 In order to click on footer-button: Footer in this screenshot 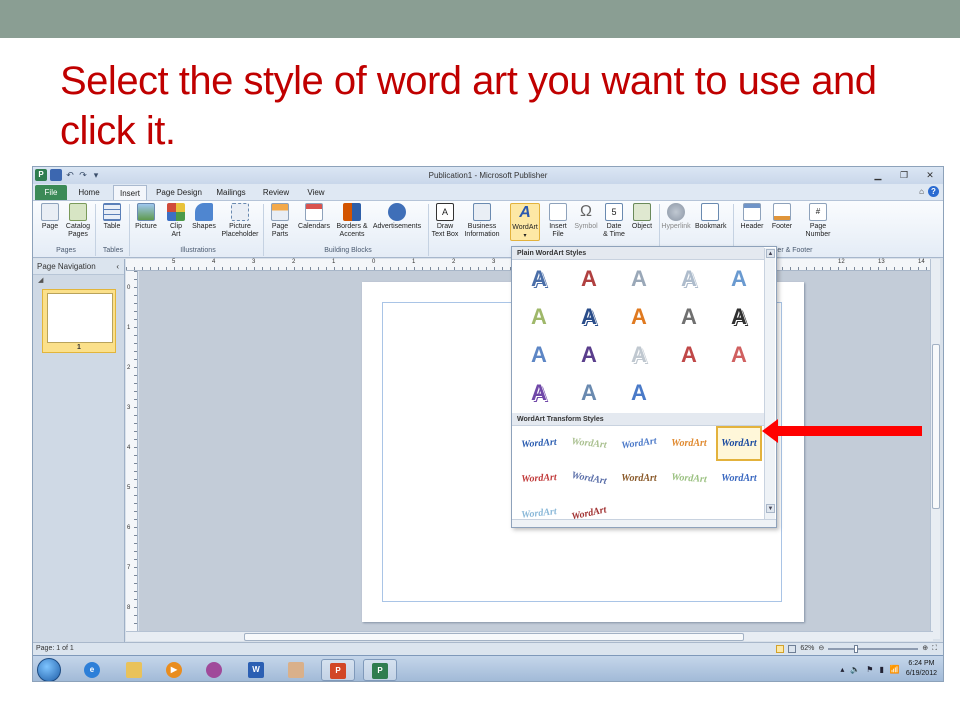, I will do `click(782, 217)`.